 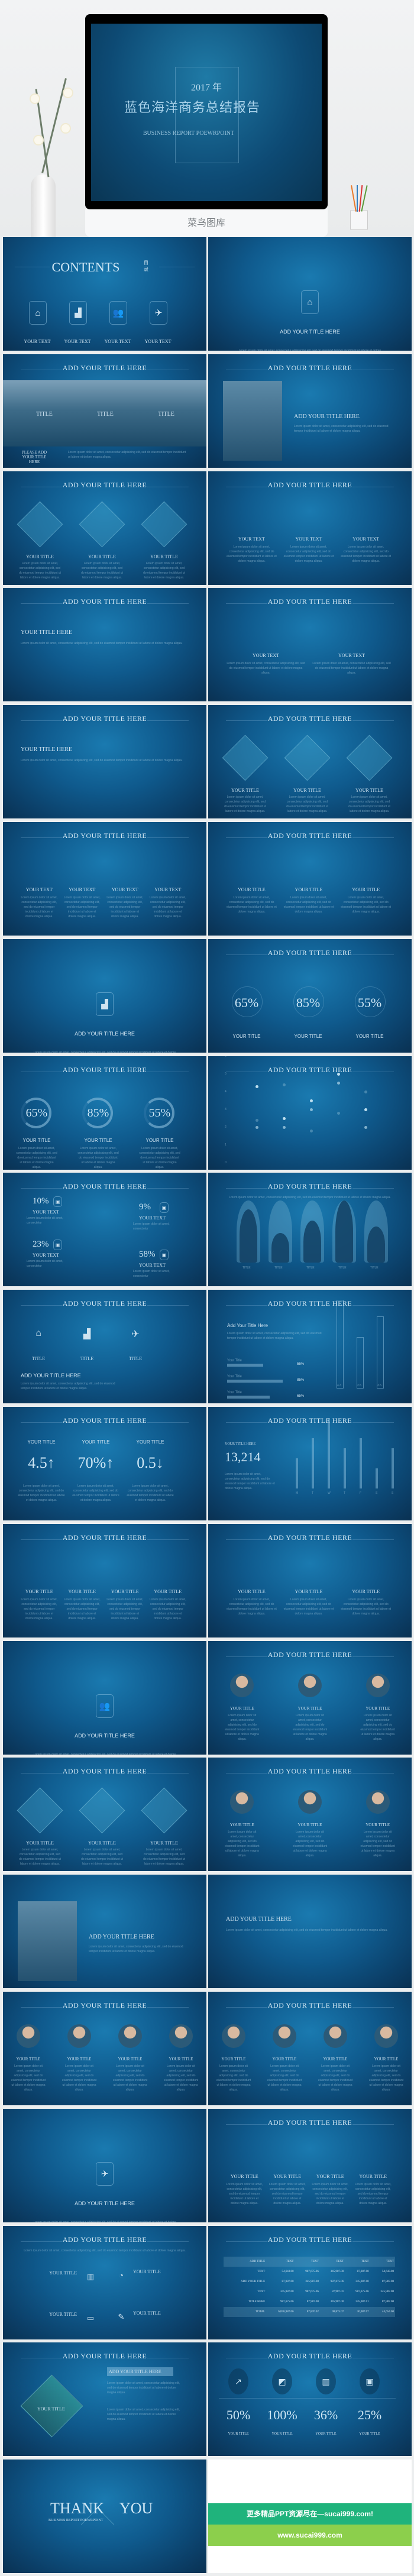 I want to click on table-cell: 87,987.00, so click(x=288, y=2282).